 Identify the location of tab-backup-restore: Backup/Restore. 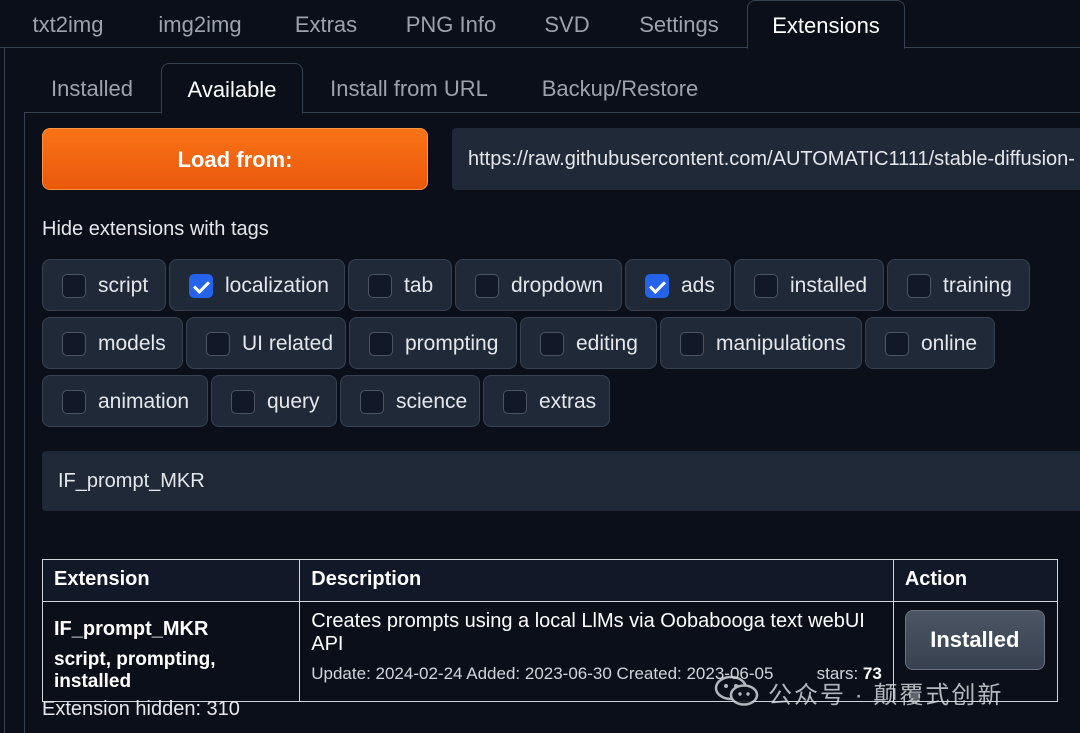
(620, 88).